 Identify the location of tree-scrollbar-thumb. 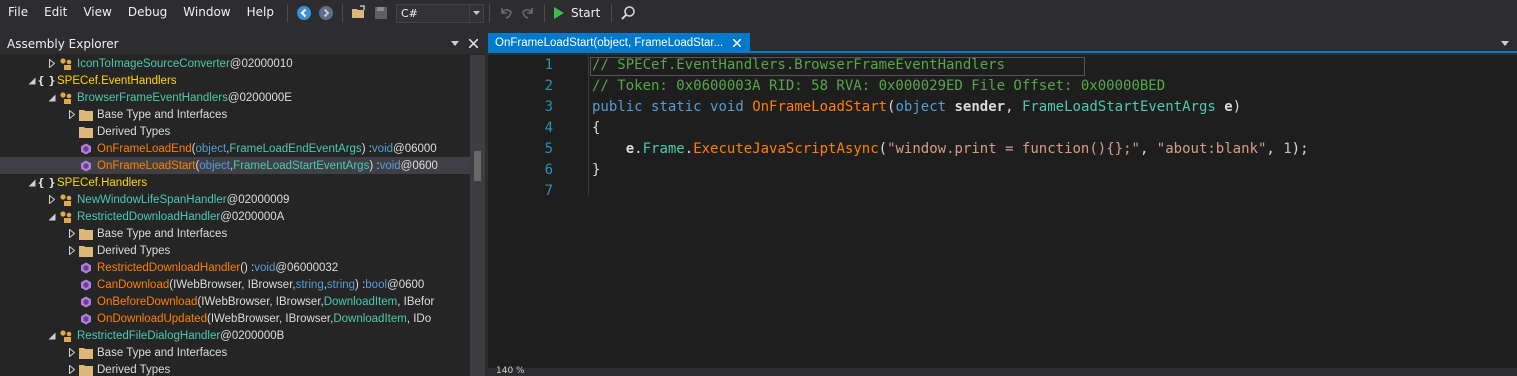
(477, 166).